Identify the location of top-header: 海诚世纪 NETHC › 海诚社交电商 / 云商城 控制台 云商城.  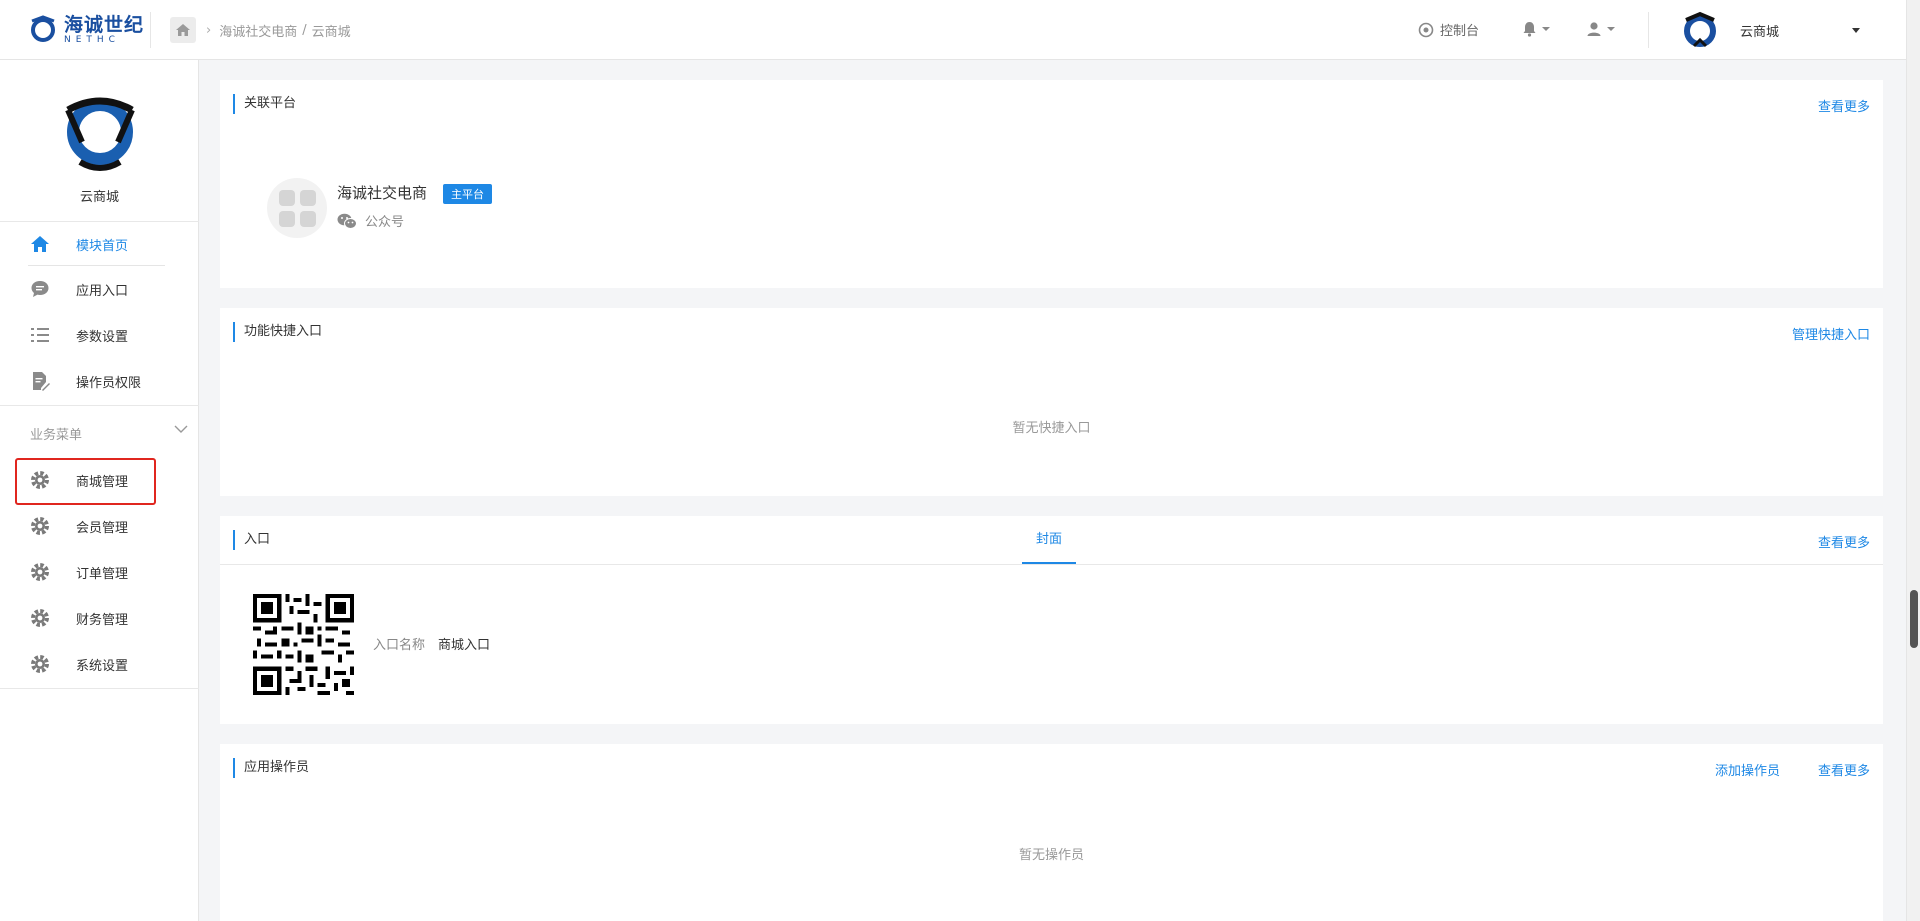
(953, 30).